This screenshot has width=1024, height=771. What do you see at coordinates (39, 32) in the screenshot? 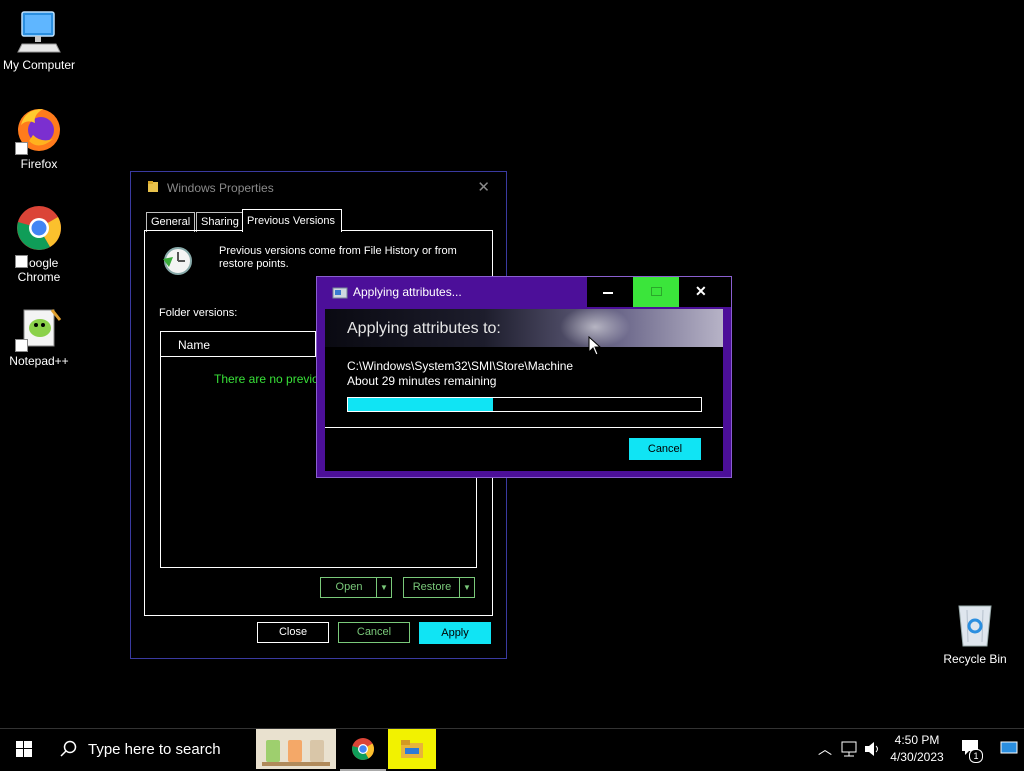
I see `computer-icon` at bounding box center [39, 32].